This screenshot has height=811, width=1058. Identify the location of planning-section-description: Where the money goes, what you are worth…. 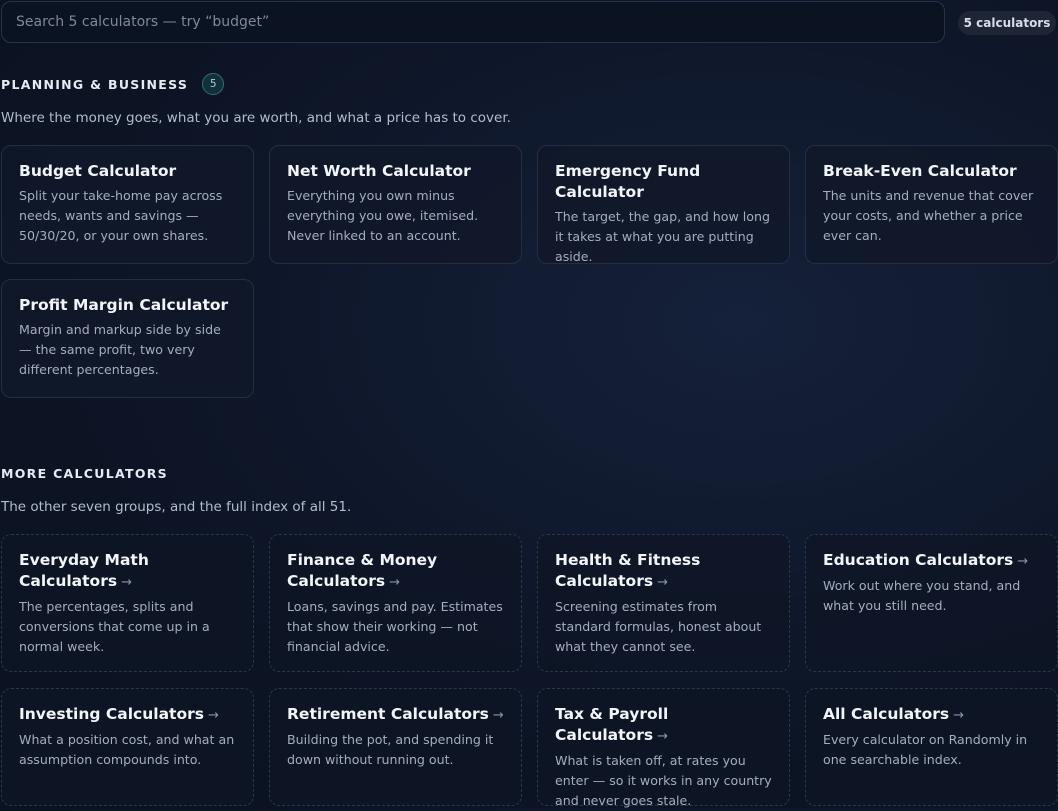
(256, 118).